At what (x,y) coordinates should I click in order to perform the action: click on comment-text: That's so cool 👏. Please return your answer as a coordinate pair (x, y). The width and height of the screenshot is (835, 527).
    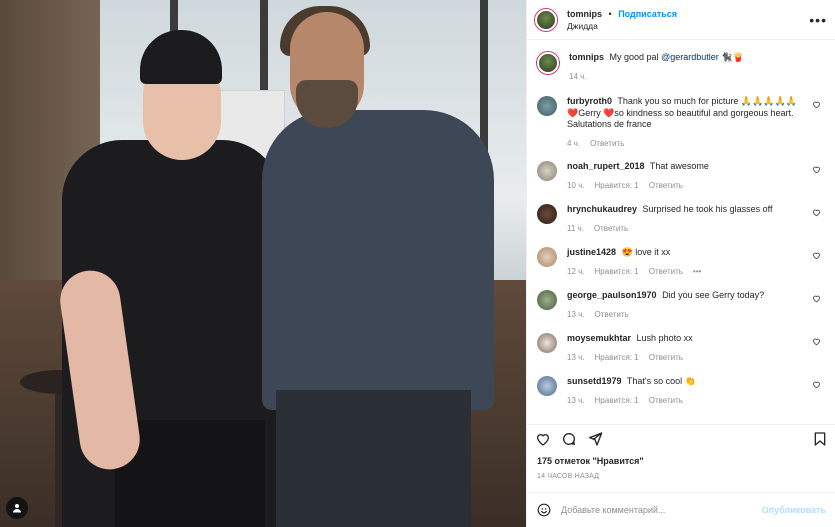
    Looking at the image, I should click on (661, 381).